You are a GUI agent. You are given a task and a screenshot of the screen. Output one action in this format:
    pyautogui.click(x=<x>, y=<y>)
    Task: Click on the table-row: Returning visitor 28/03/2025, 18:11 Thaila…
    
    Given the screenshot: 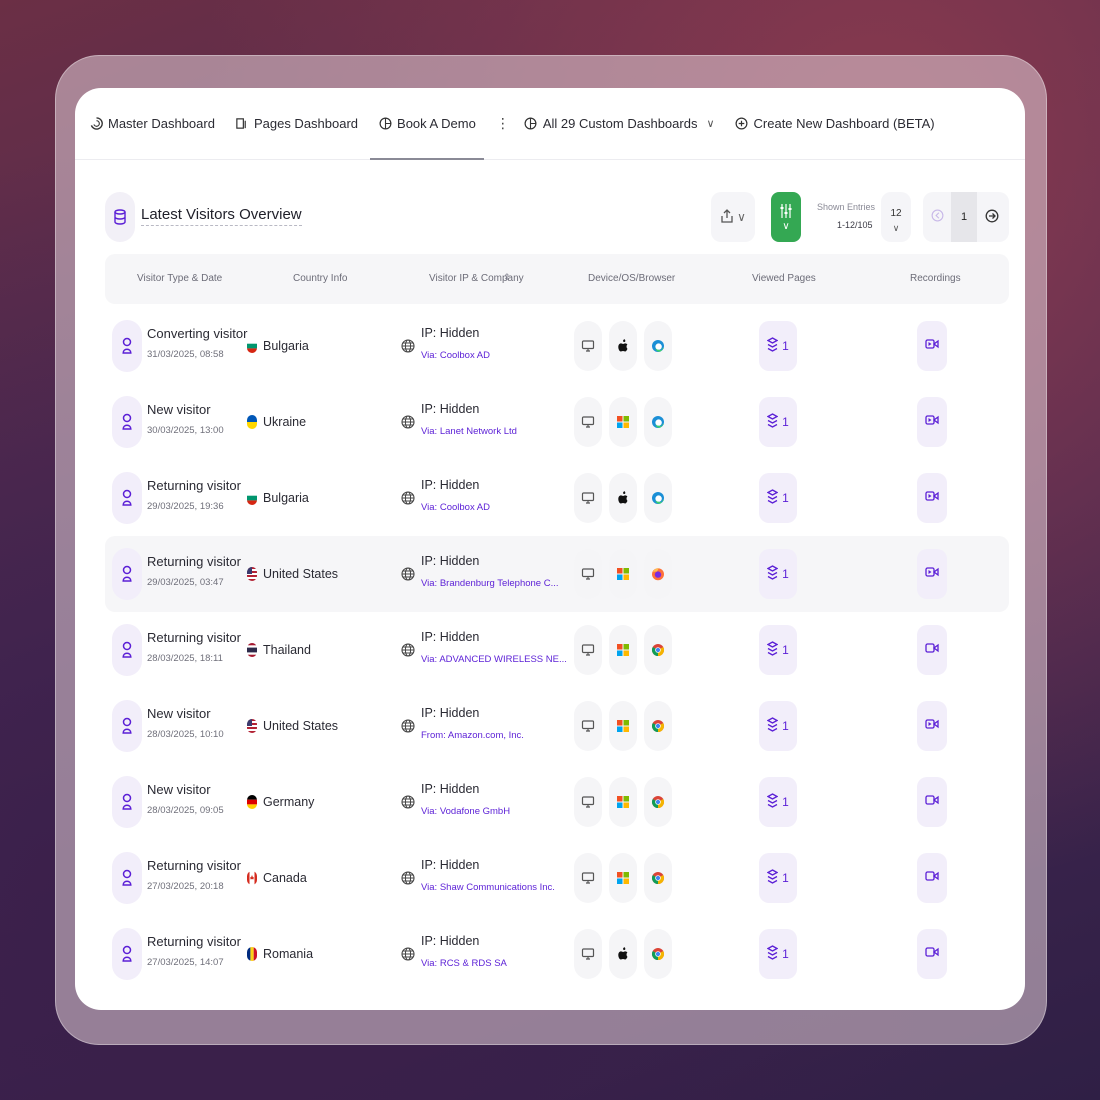 What is the action you would take?
    pyautogui.click(x=557, y=650)
    